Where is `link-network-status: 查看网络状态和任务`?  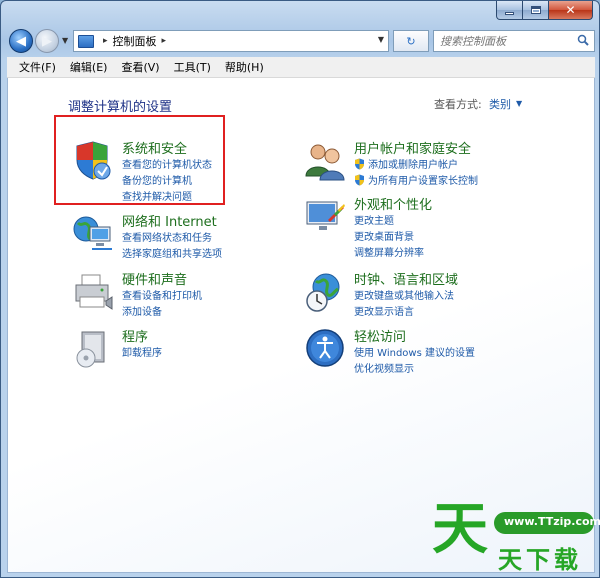
link-network-status: 查看网络状态和任务 is located at coordinates (167, 236).